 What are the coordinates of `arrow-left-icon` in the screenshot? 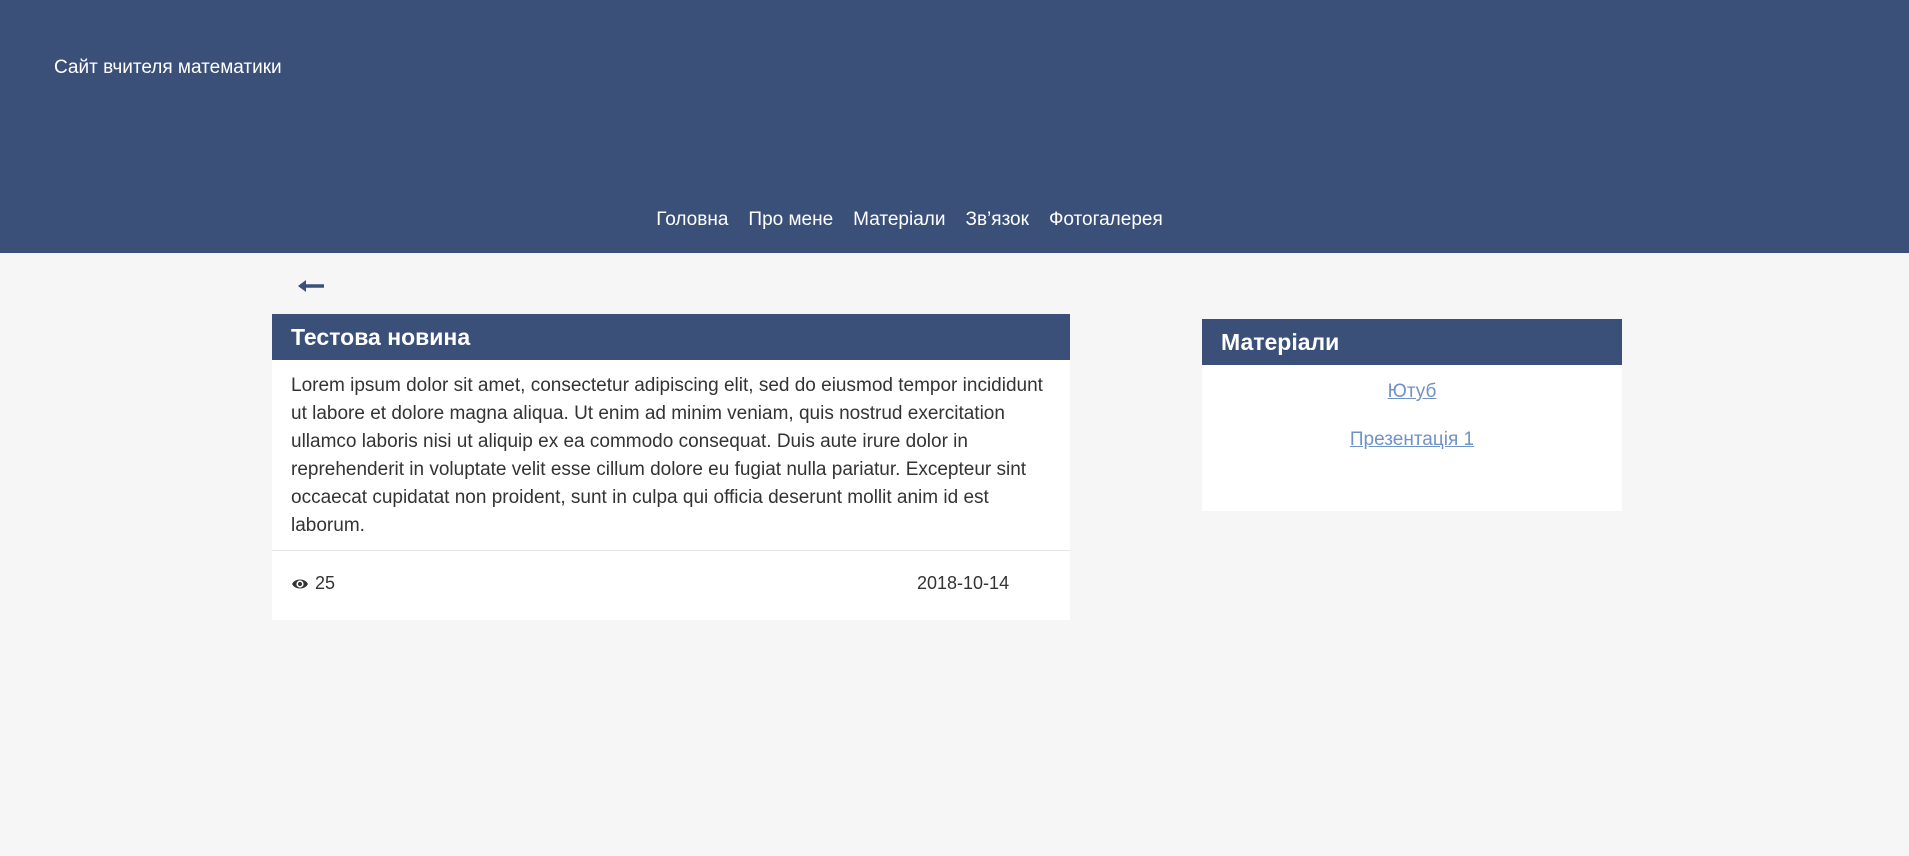 It's located at (311, 286).